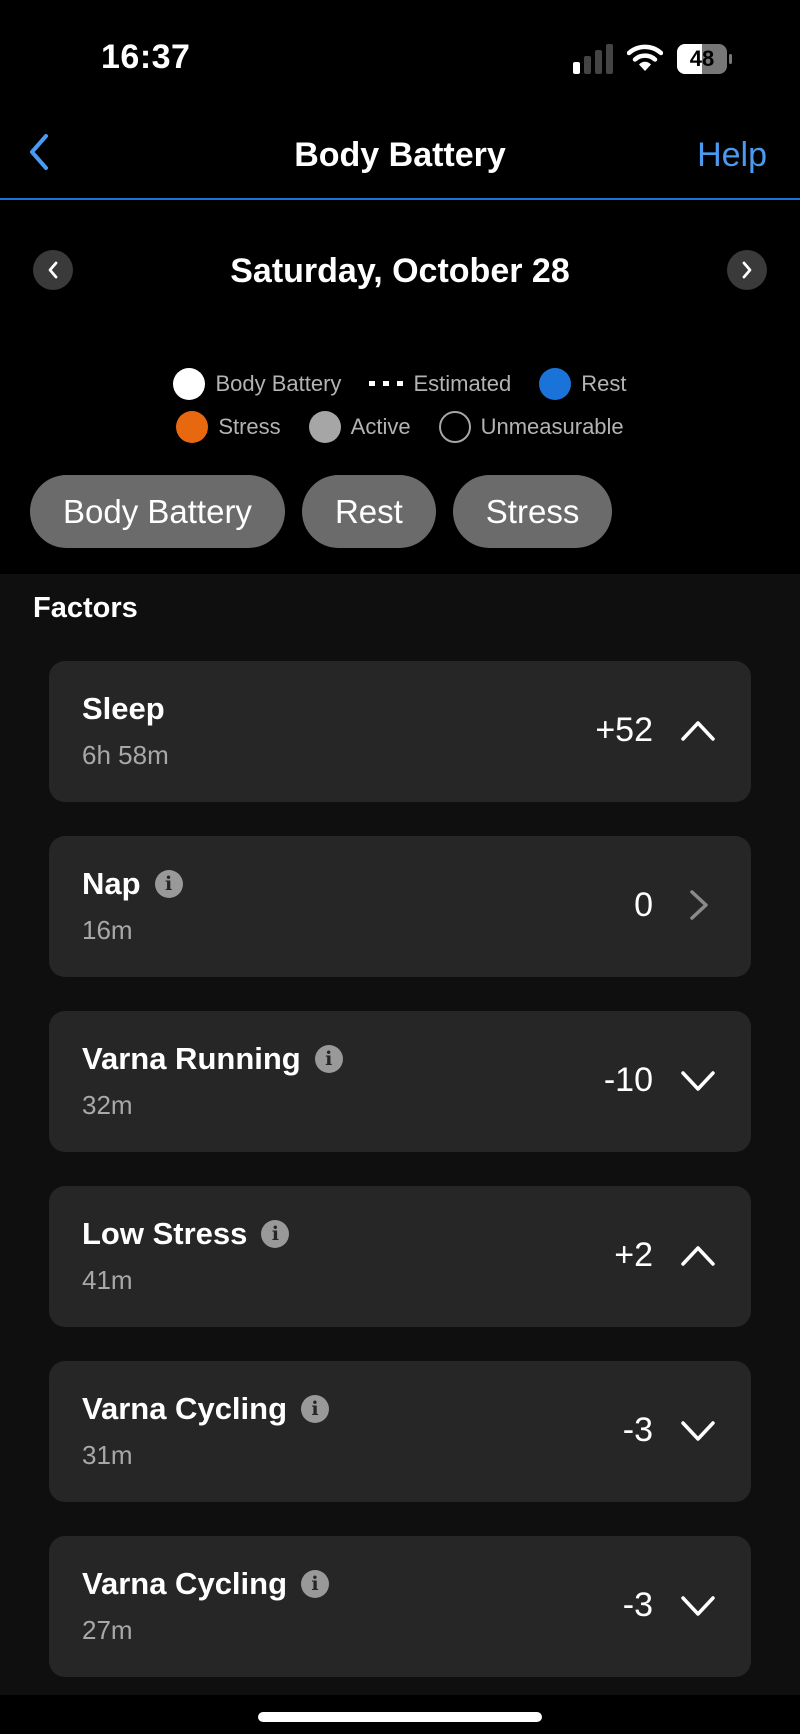 The height and width of the screenshot is (1734, 800). What do you see at coordinates (643, 905) in the screenshot?
I see `factor-value: 0` at bounding box center [643, 905].